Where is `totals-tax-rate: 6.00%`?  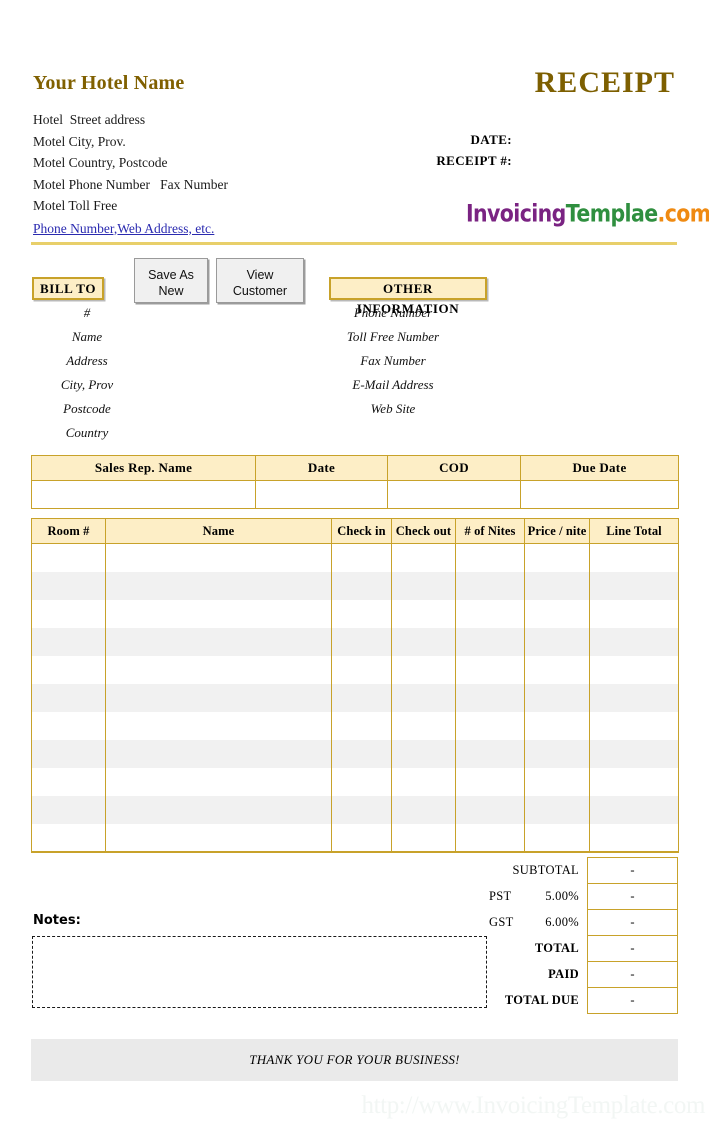
totals-tax-rate: 6.00% is located at coordinates (562, 922).